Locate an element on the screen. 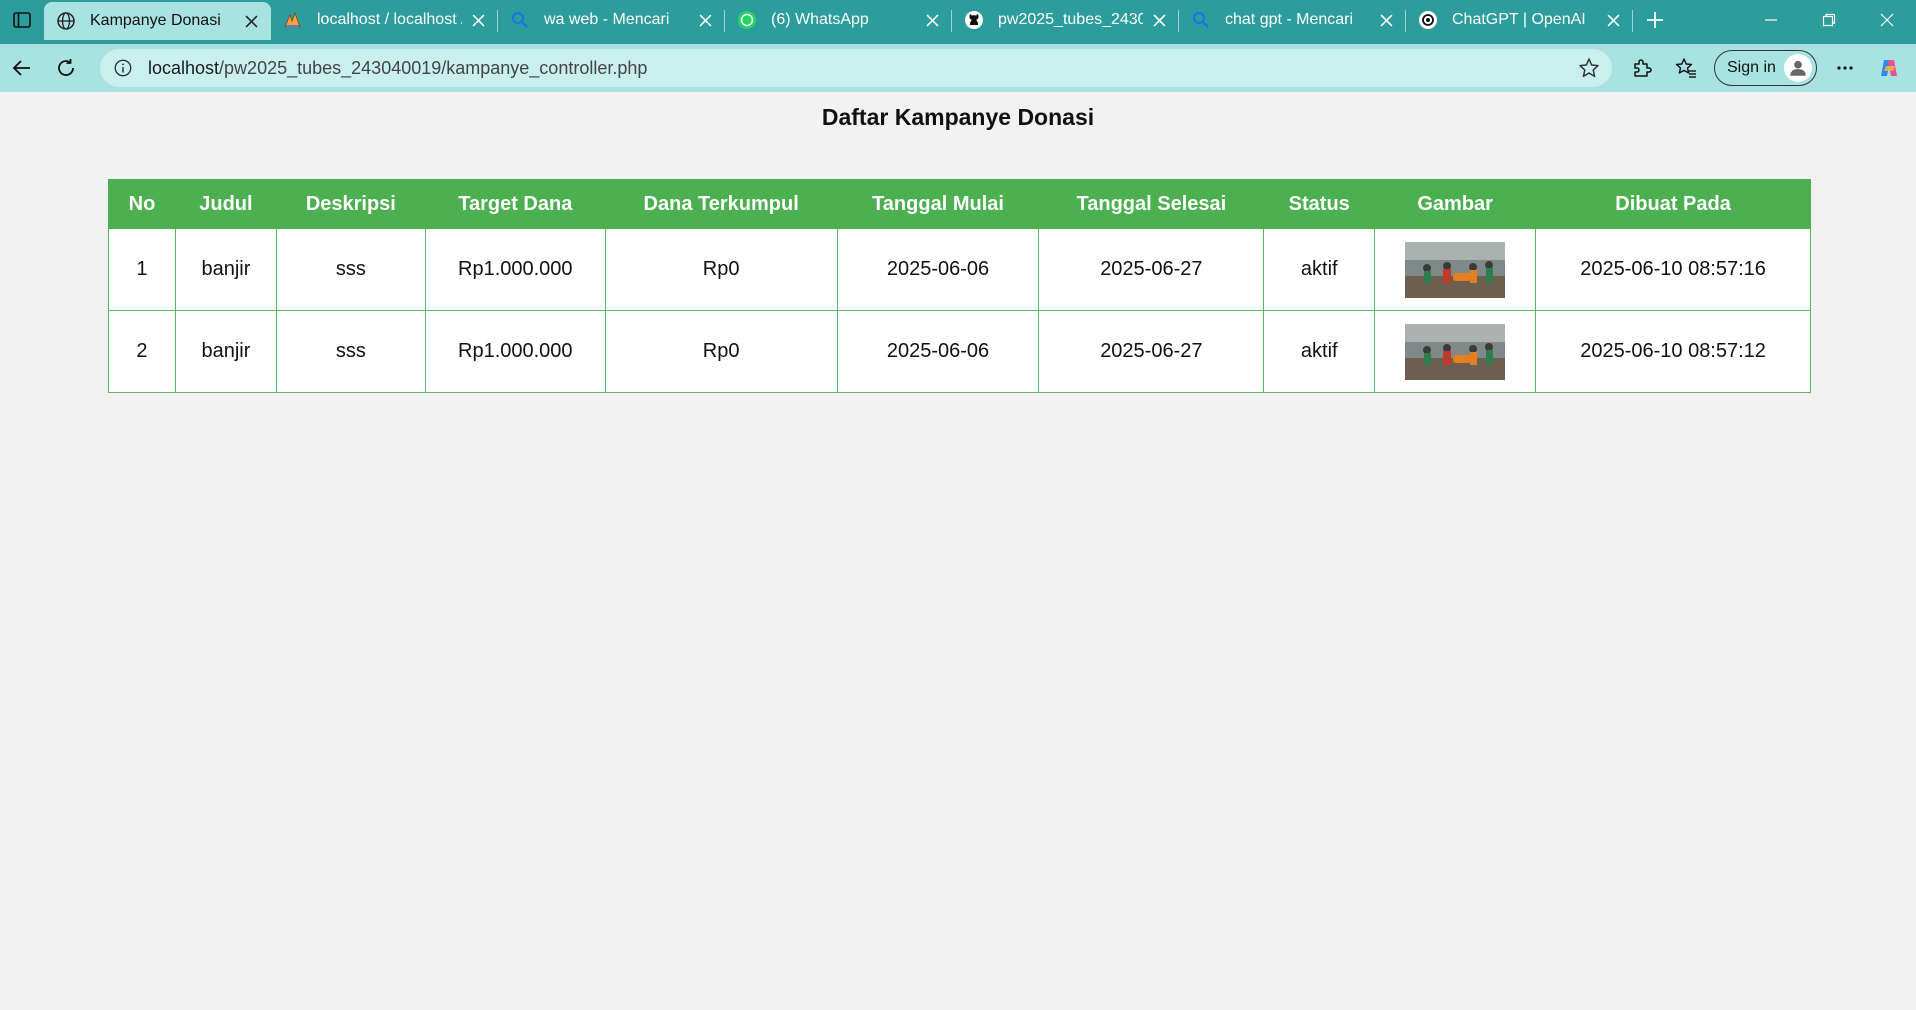 The height and width of the screenshot is (1010, 1916). puzzle-icon is located at coordinates (1643, 68).